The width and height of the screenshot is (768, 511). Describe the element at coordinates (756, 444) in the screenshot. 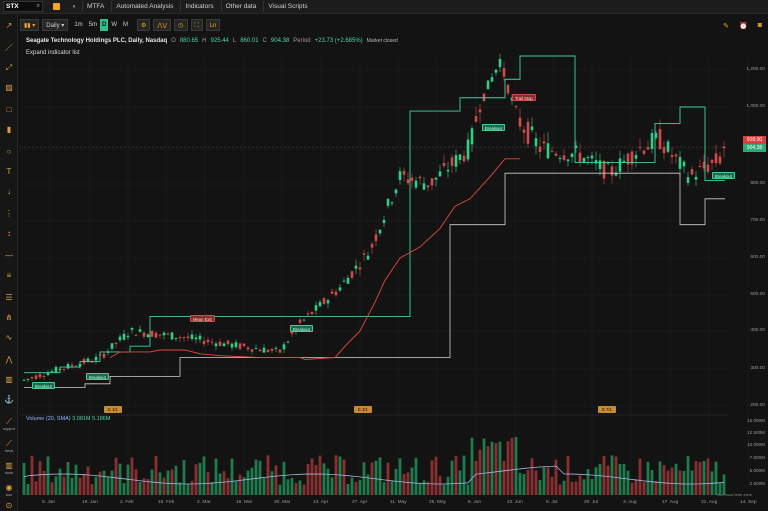

I see `volume-axis-label: 10.000M` at that location.